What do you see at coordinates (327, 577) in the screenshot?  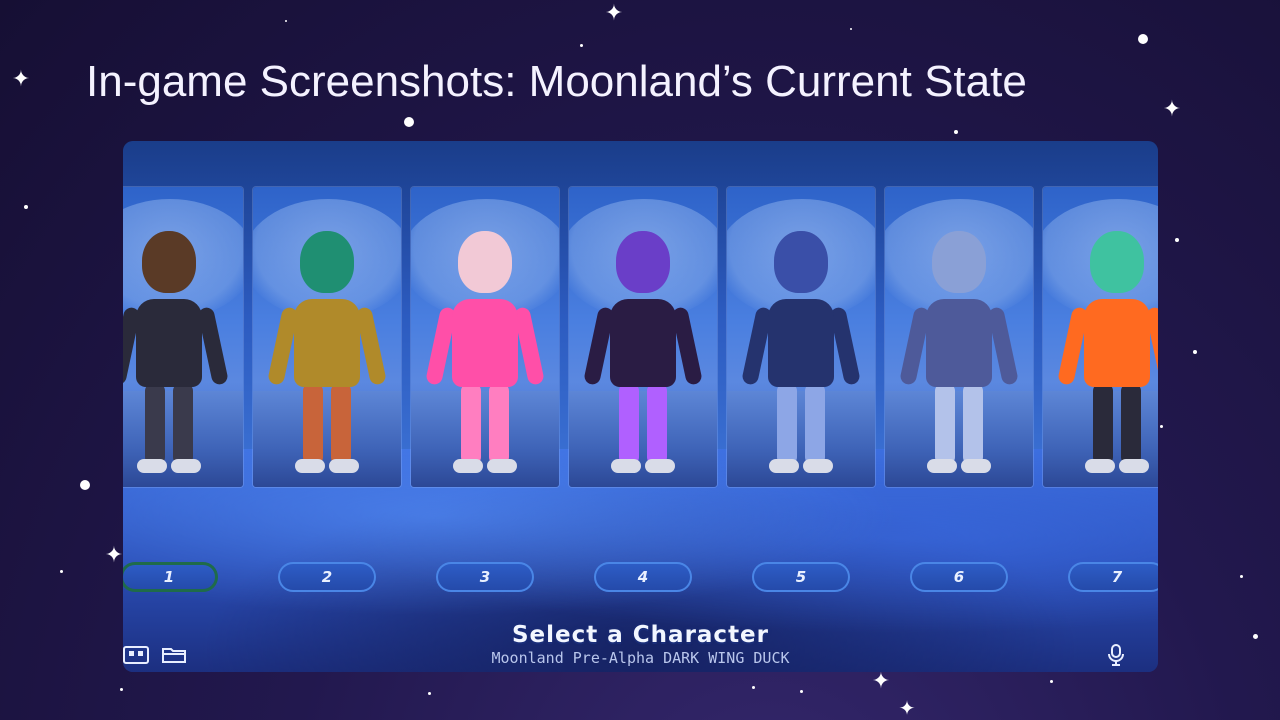 I see `slot-button-2: 2` at bounding box center [327, 577].